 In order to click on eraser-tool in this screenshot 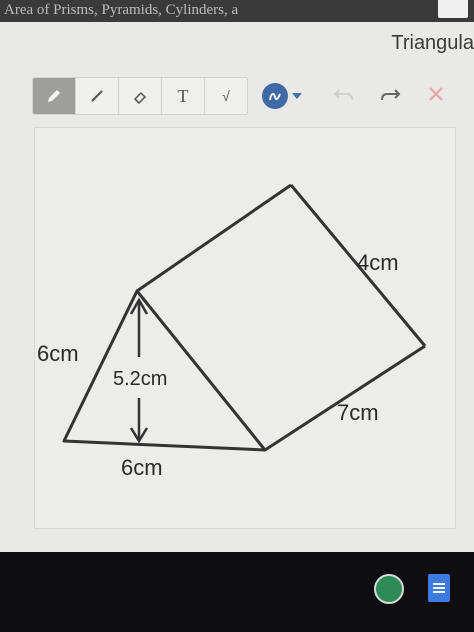, I will do `click(140, 96)`.